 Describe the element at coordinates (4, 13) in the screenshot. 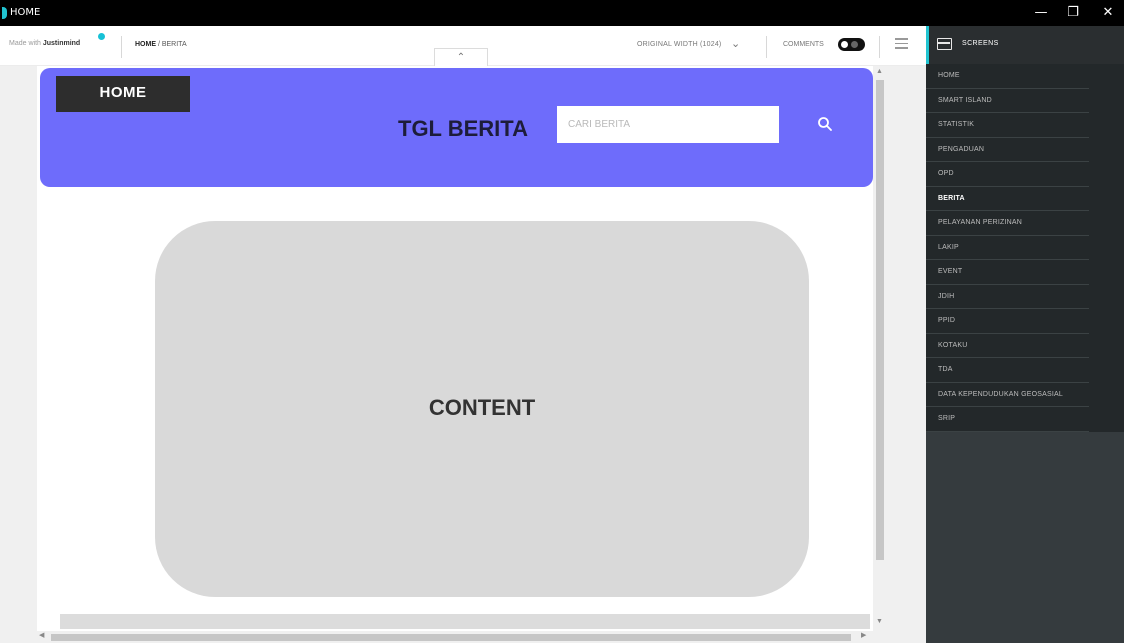

I see `app-logo-icon` at that location.